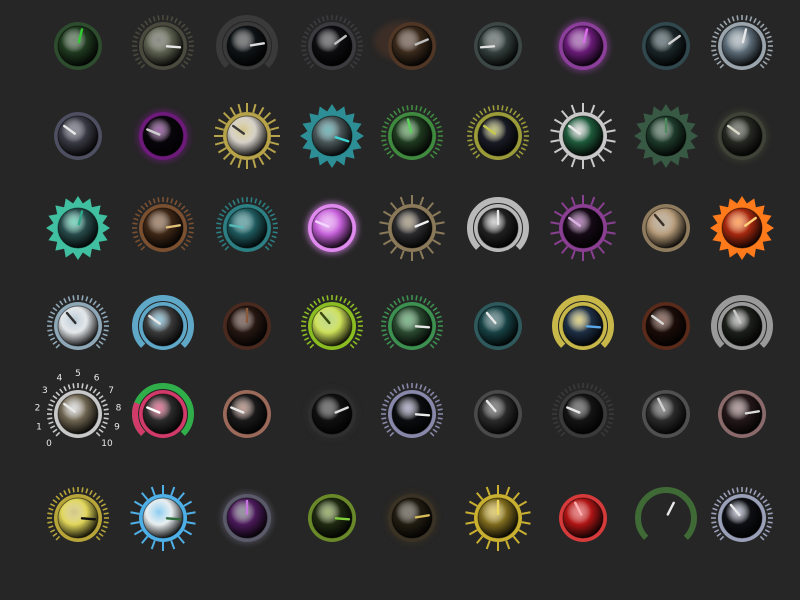 The width and height of the screenshot is (800, 600). Describe the element at coordinates (78, 322) in the screenshot. I see `knob-k28` at that location.